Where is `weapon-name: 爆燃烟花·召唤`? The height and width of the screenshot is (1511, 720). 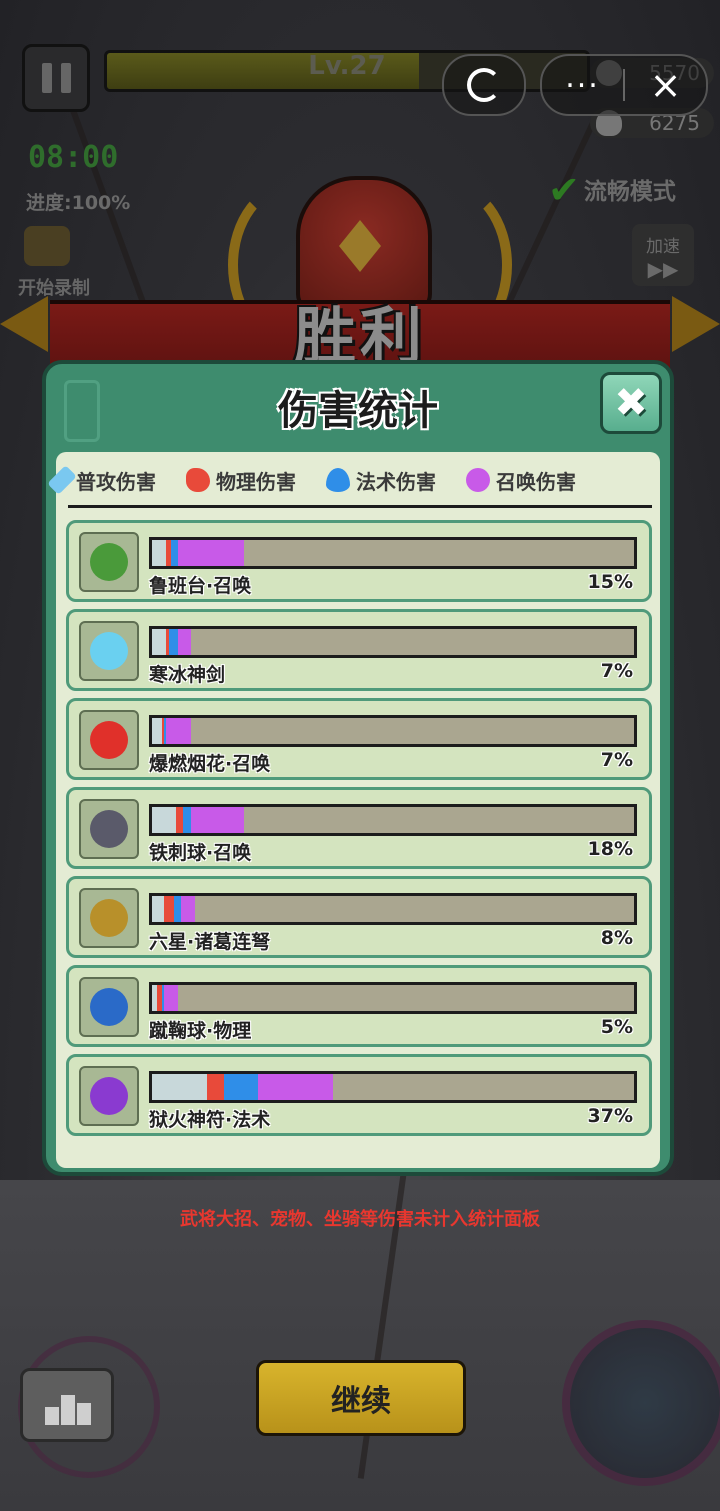 weapon-name: 爆燃烟花·召唤 is located at coordinates (210, 764).